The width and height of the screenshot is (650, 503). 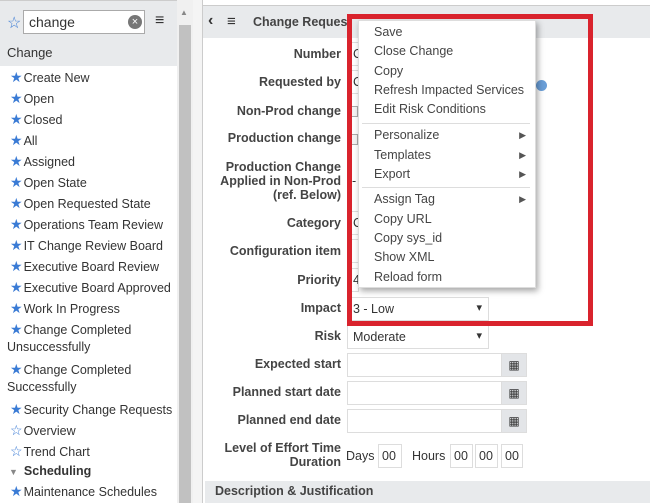 What do you see at coordinates (418, 337) in the screenshot?
I see `risk-select: Moderate` at bounding box center [418, 337].